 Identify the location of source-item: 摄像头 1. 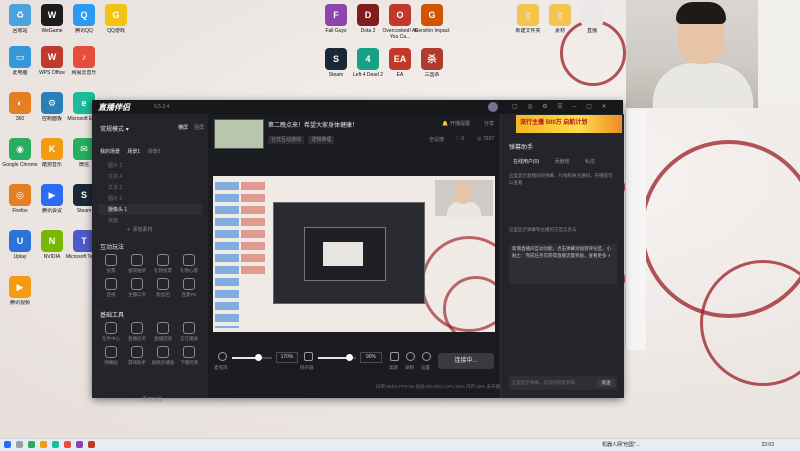
(150, 209).